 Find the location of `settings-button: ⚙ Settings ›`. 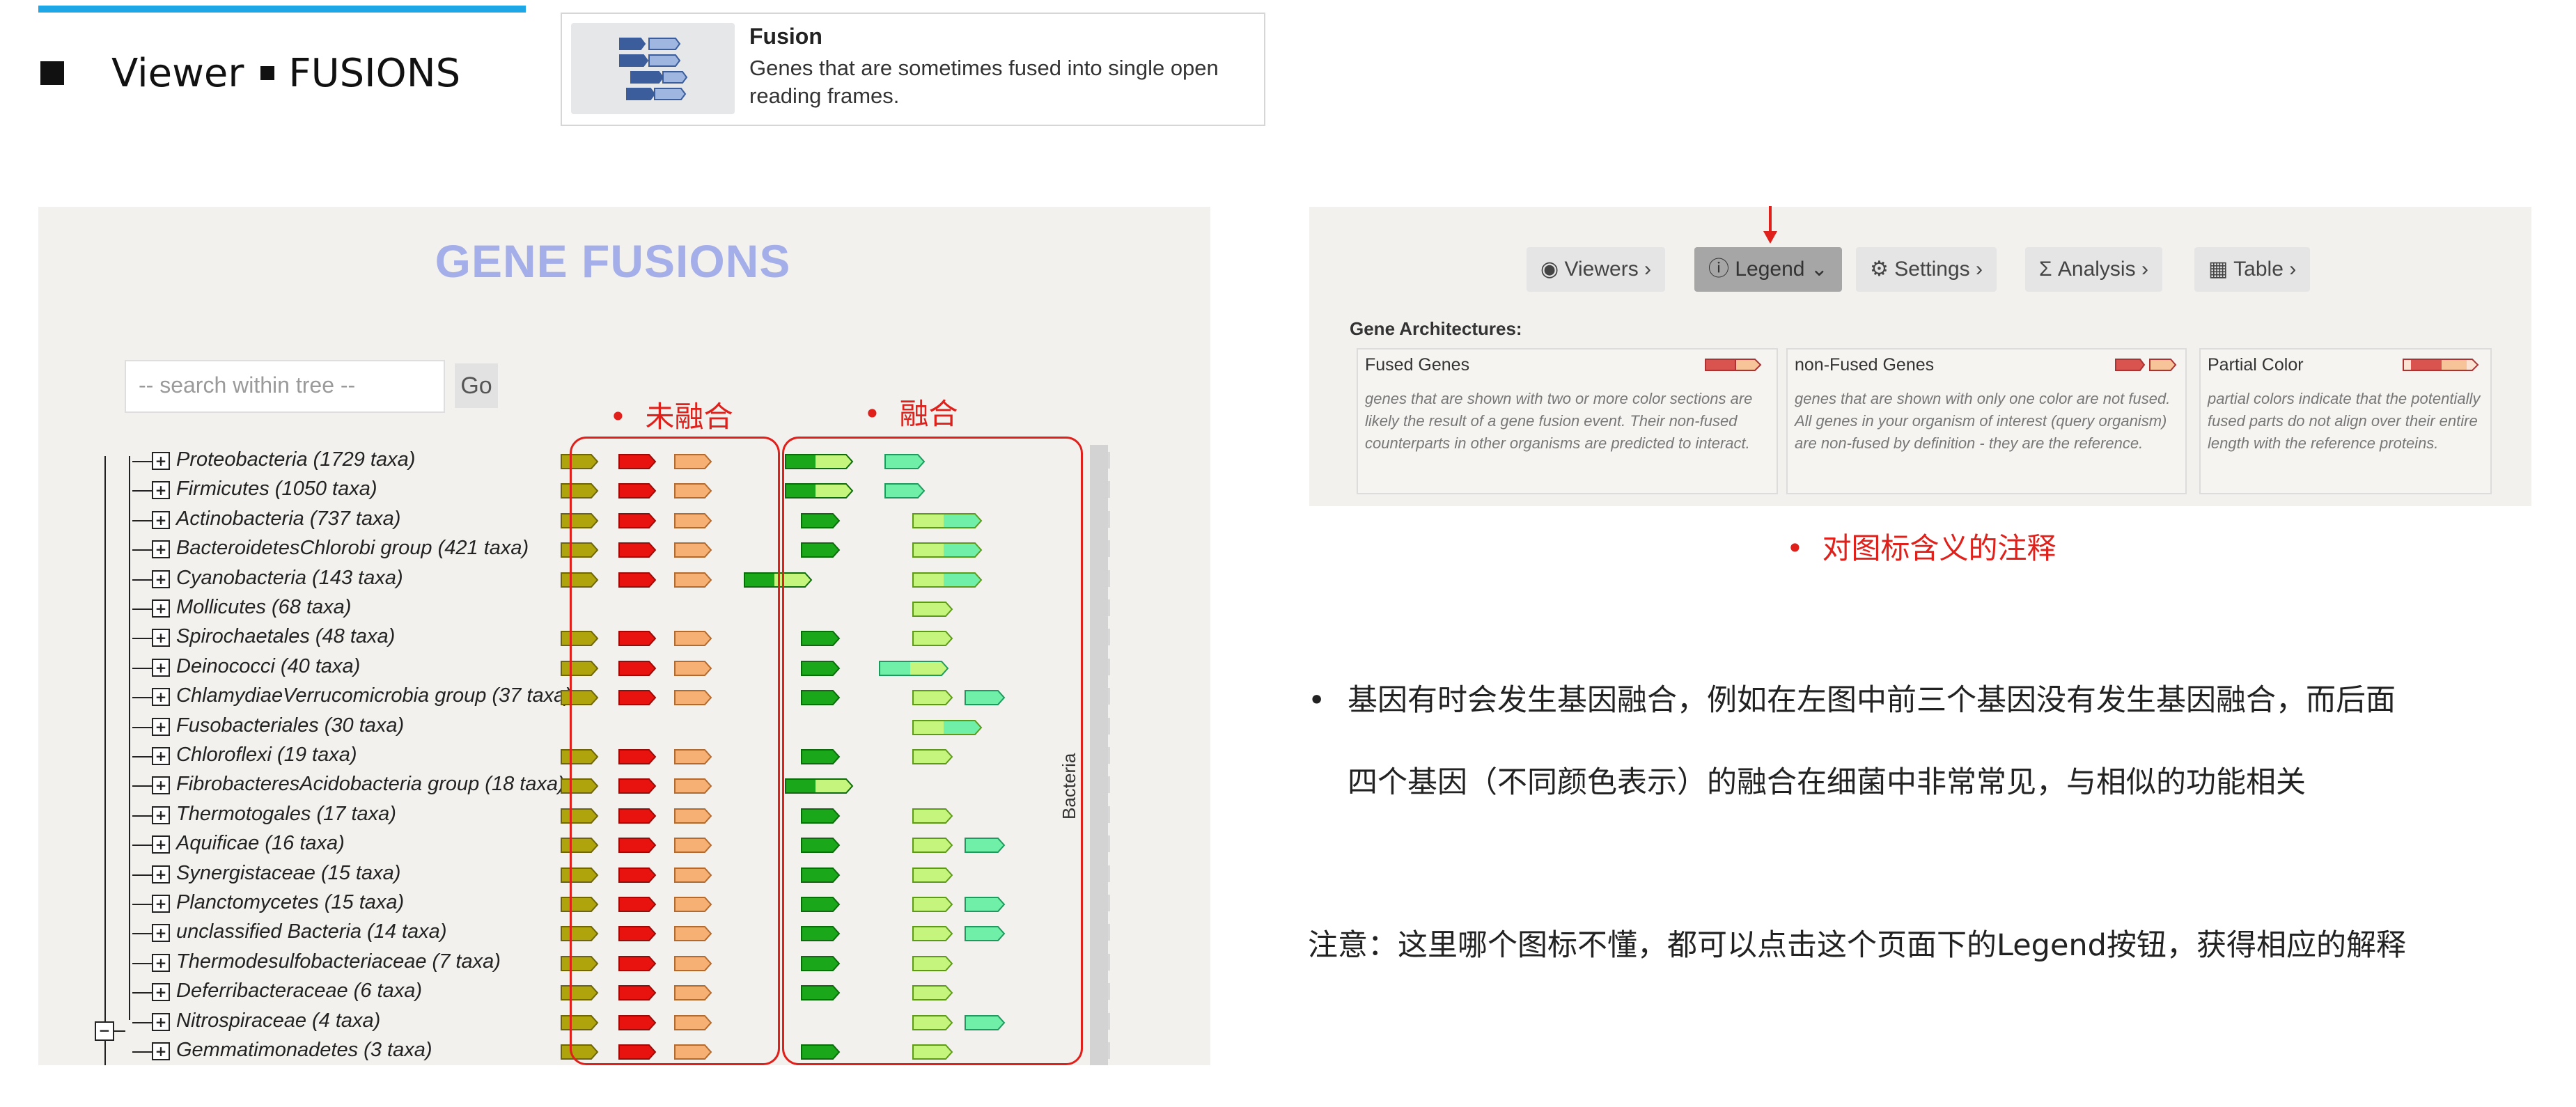

settings-button: ⚙ Settings › is located at coordinates (1926, 269).